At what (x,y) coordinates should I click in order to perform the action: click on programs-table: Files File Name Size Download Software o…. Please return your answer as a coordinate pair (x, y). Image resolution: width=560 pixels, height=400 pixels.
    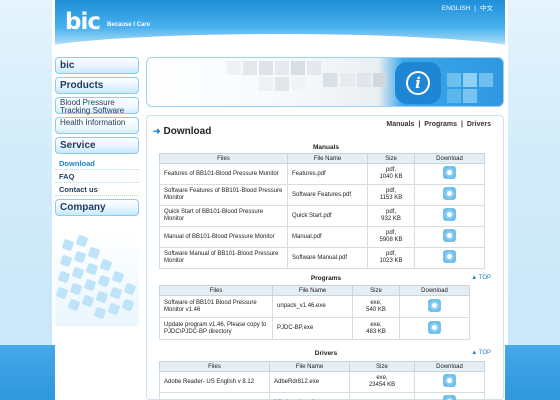
    Looking at the image, I should click on (314, 312).